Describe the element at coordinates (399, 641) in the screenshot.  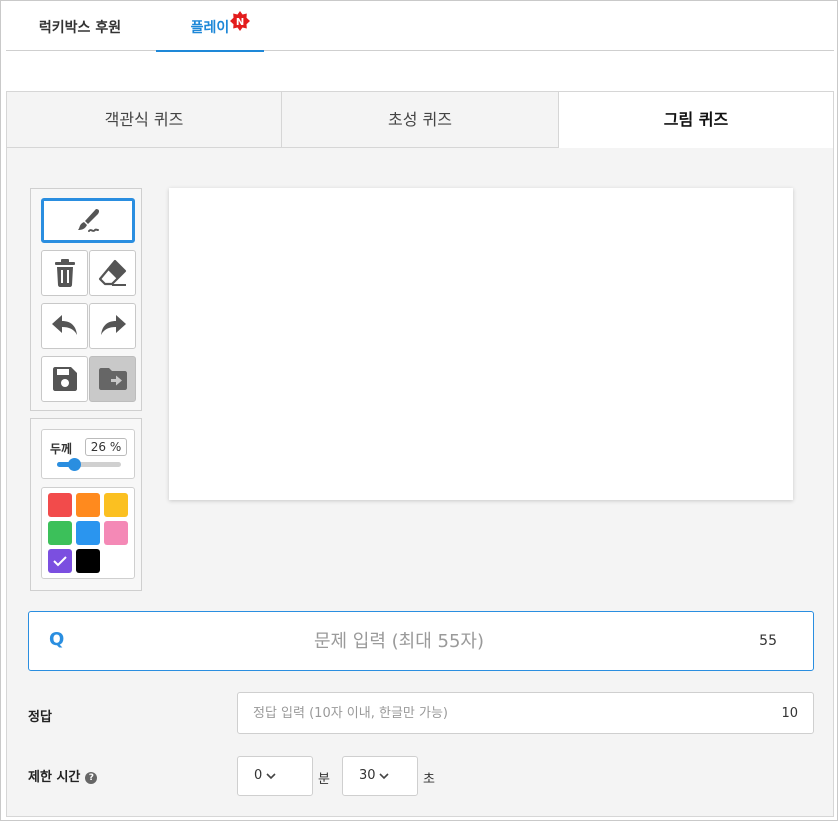
I see `question-input` at that location.